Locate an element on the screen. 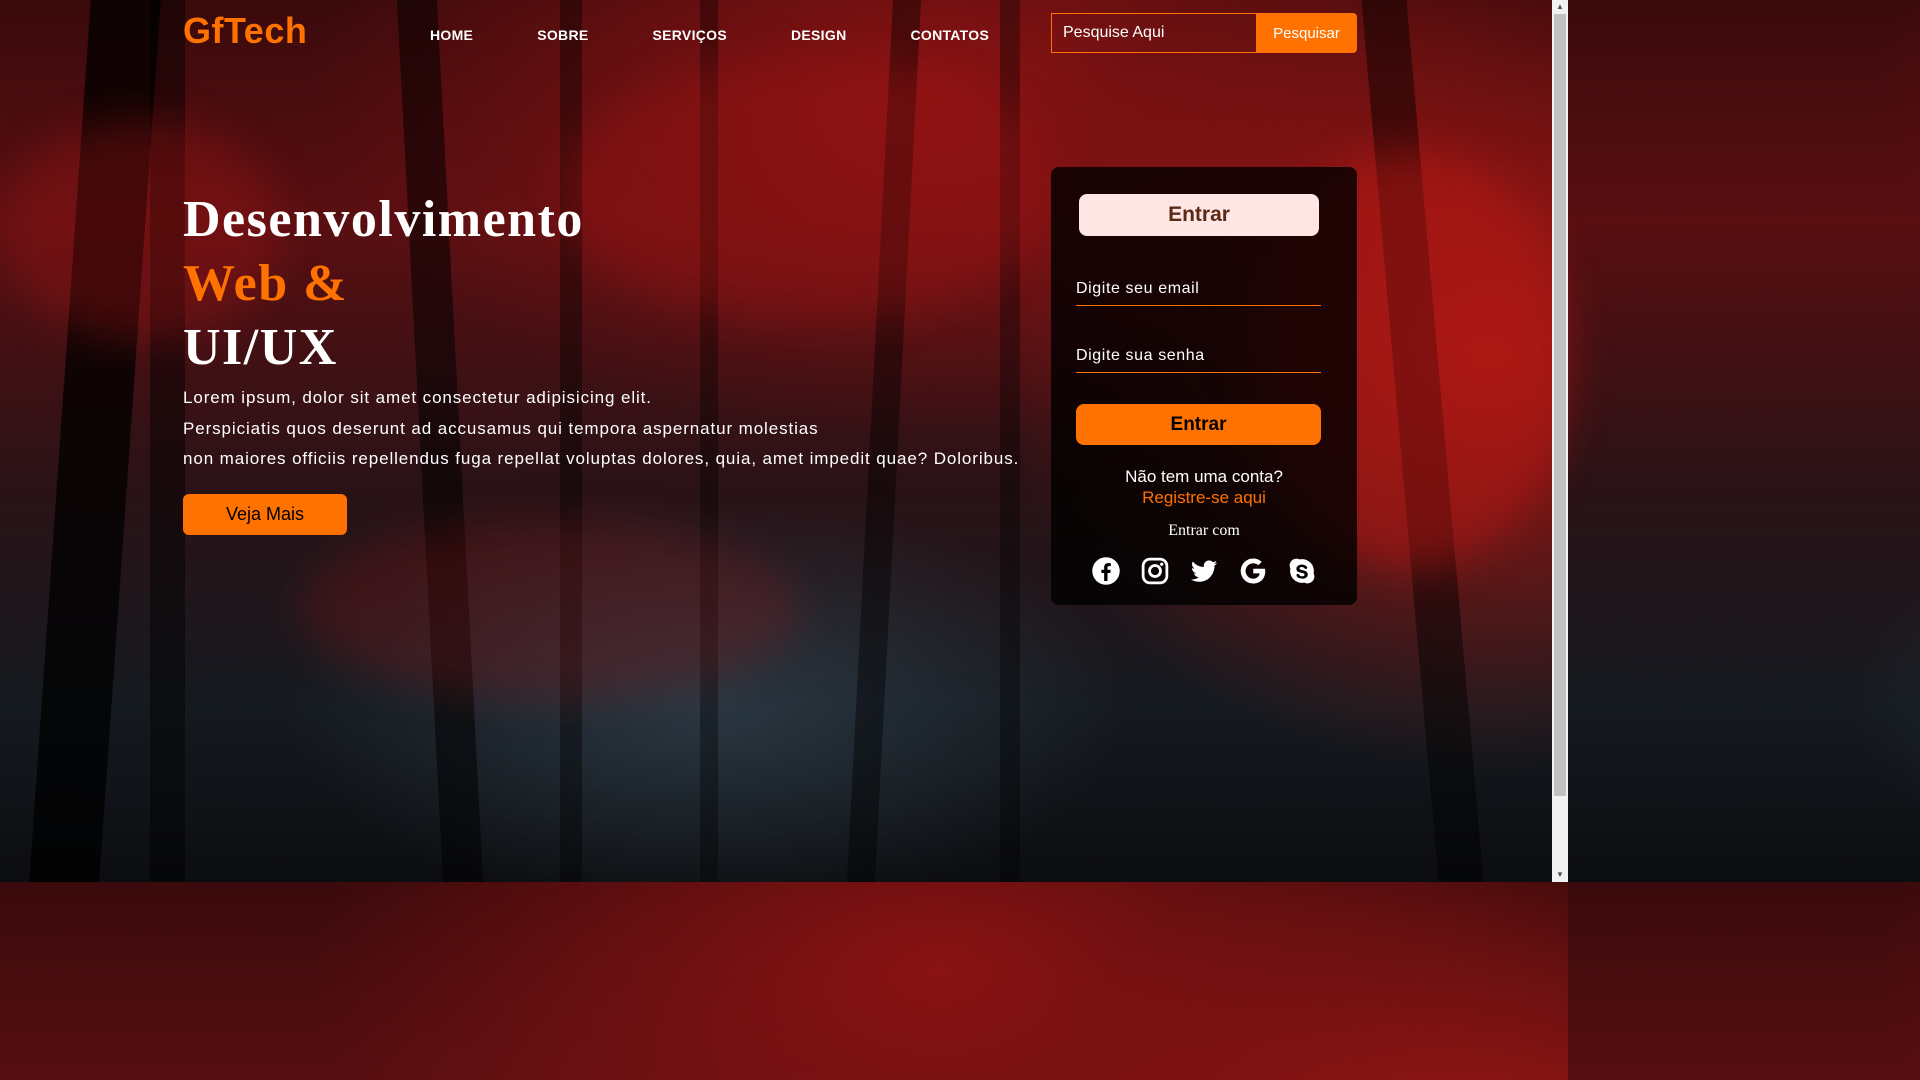  nav-item-sobre: SOBRE is located at coordinates (562, 35).